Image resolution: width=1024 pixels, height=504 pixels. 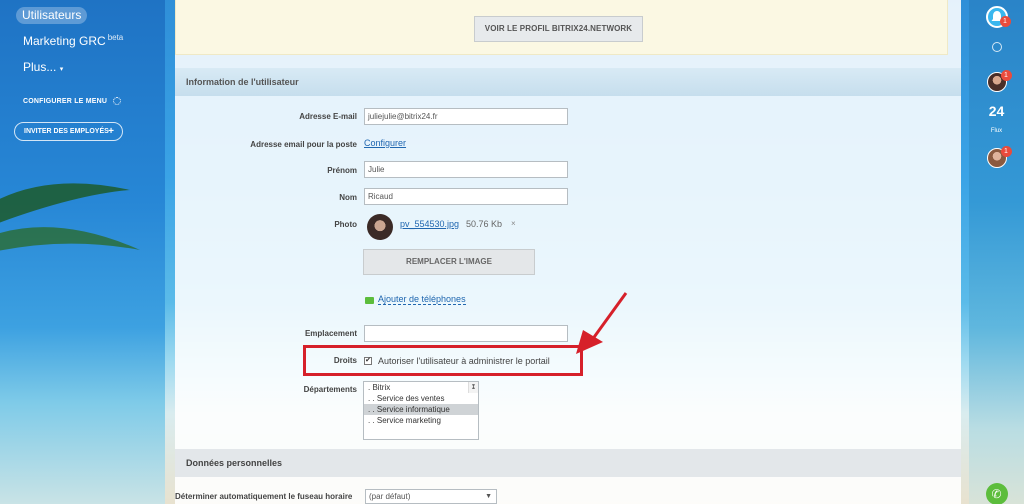 What do you see at coordinates (999, 157) in the screenshot?
I see `group-chat-avatar: 1` at bounding box center [999, 157].